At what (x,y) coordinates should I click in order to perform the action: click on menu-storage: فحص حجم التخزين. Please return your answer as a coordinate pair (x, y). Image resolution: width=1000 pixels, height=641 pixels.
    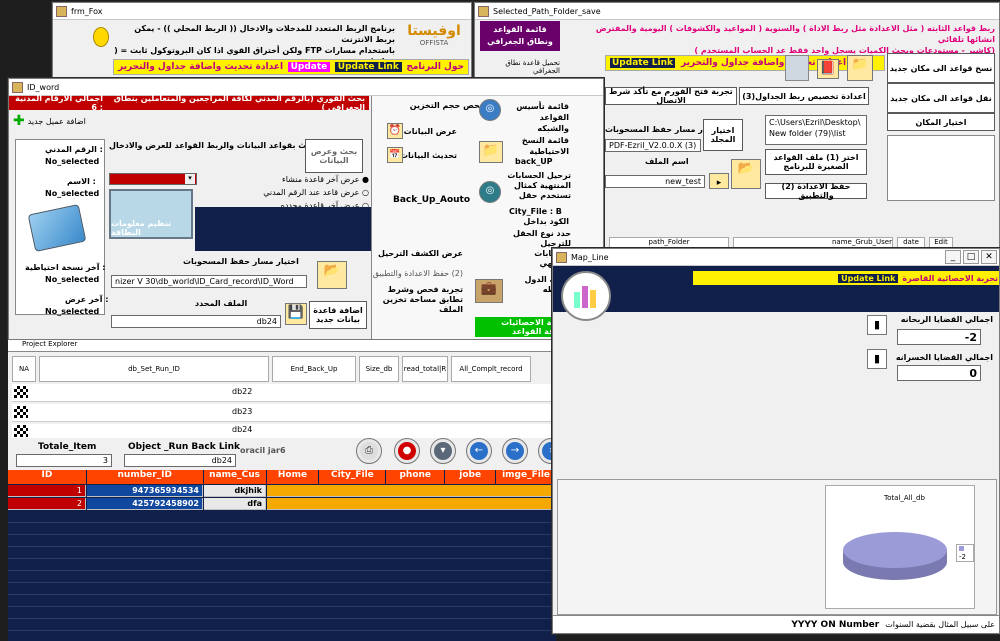
    Looking at the image, I should click on (442, 105).